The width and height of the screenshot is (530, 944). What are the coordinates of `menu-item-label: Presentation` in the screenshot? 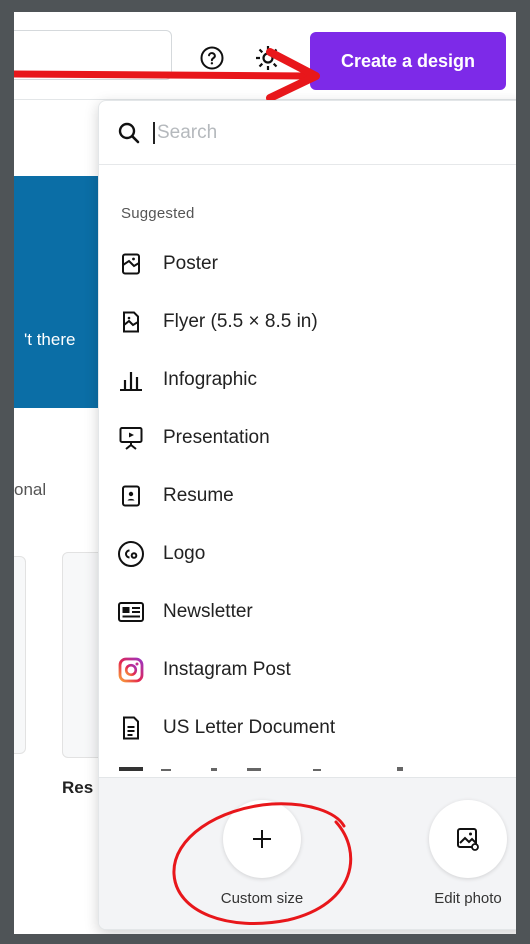 It's located at (216, 437).